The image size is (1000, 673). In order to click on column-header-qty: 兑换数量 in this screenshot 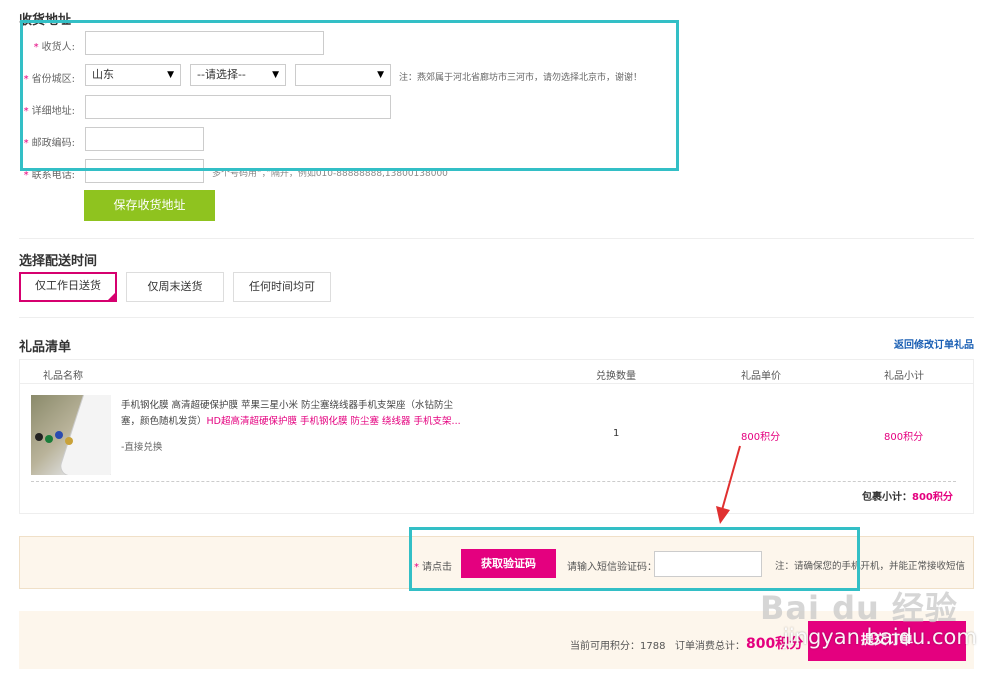, I will do `click(616, 376)`.